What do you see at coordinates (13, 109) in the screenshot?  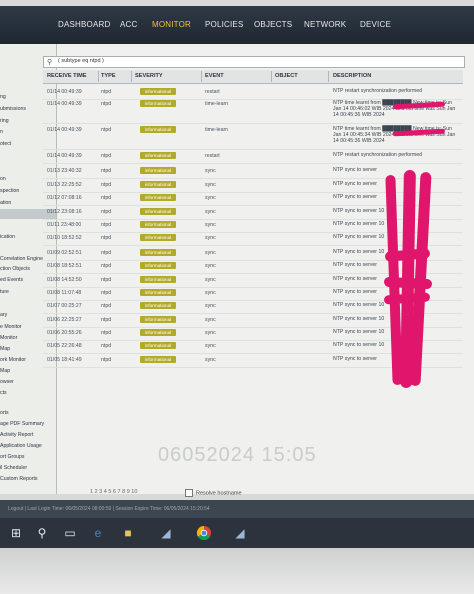 I see `sidebar-item: ubmissions` at bounding box center [13, 109].